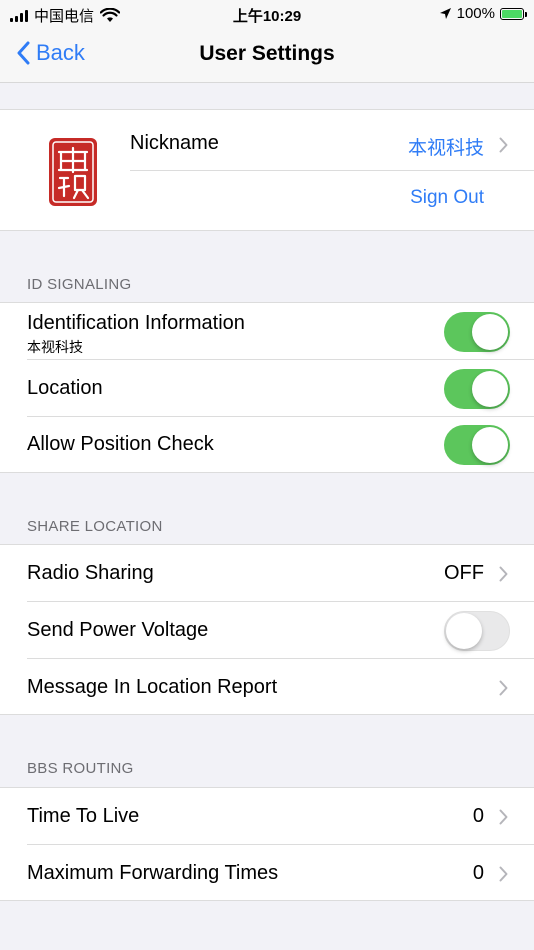 This screenshot has height=950, width=534. What do you see at coordinates (447, 198) in the screenshot?
I see `sign-out-button: Sign Out` at bounding box center [447, 198].